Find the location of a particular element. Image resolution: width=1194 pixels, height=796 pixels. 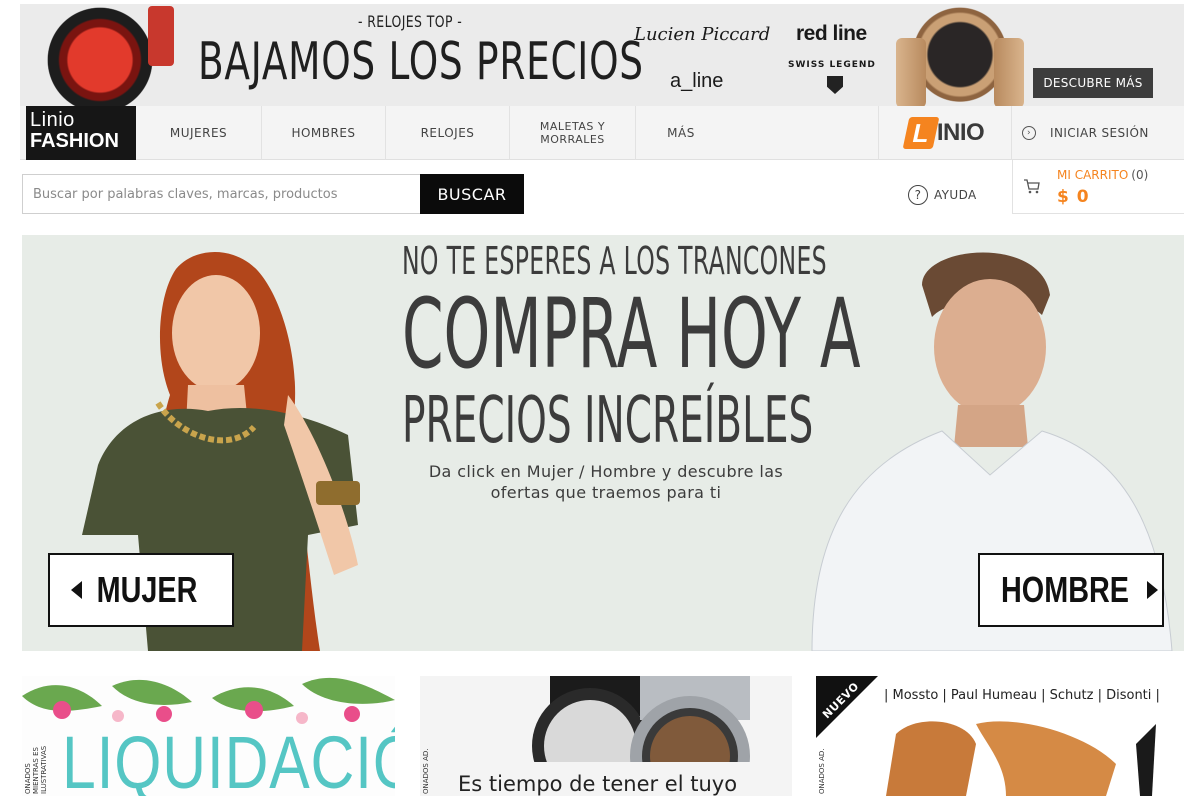

linio-logo-mark: L is located at coordinates (921, 133).